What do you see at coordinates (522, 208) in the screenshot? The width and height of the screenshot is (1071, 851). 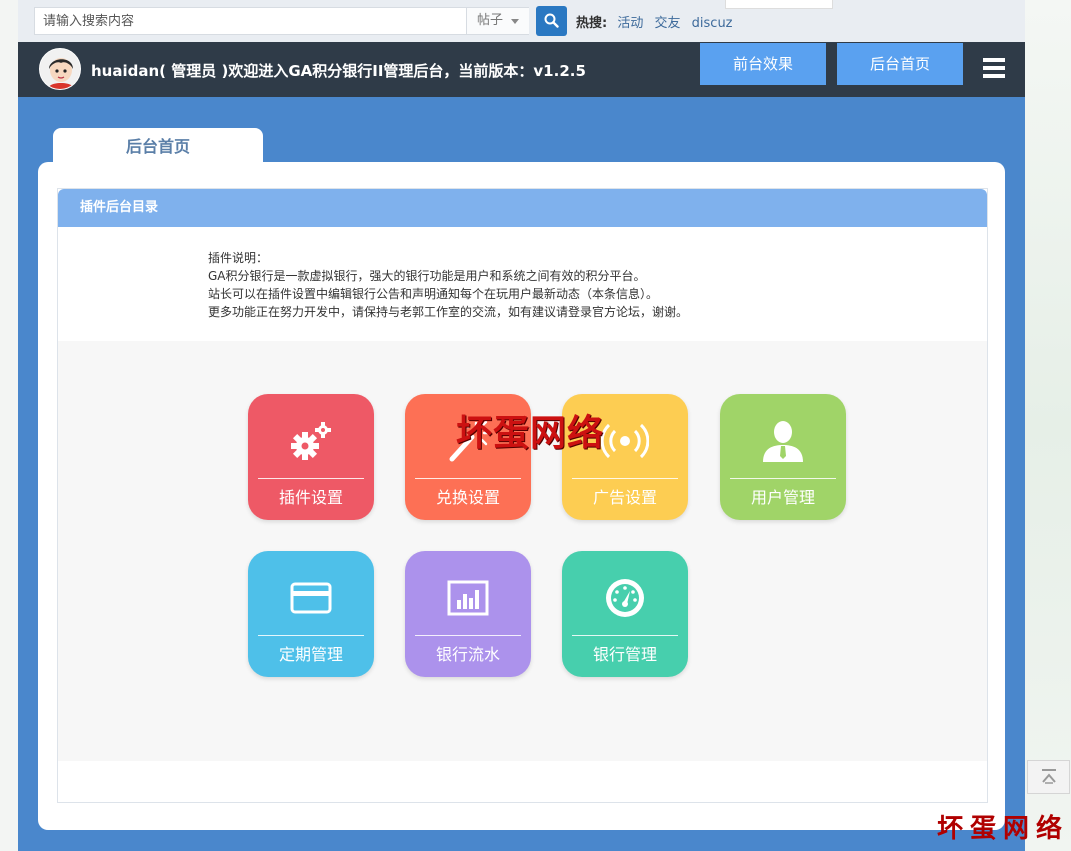 I see `panel-title: 插件后台目录` at bounding box center [522, 208].